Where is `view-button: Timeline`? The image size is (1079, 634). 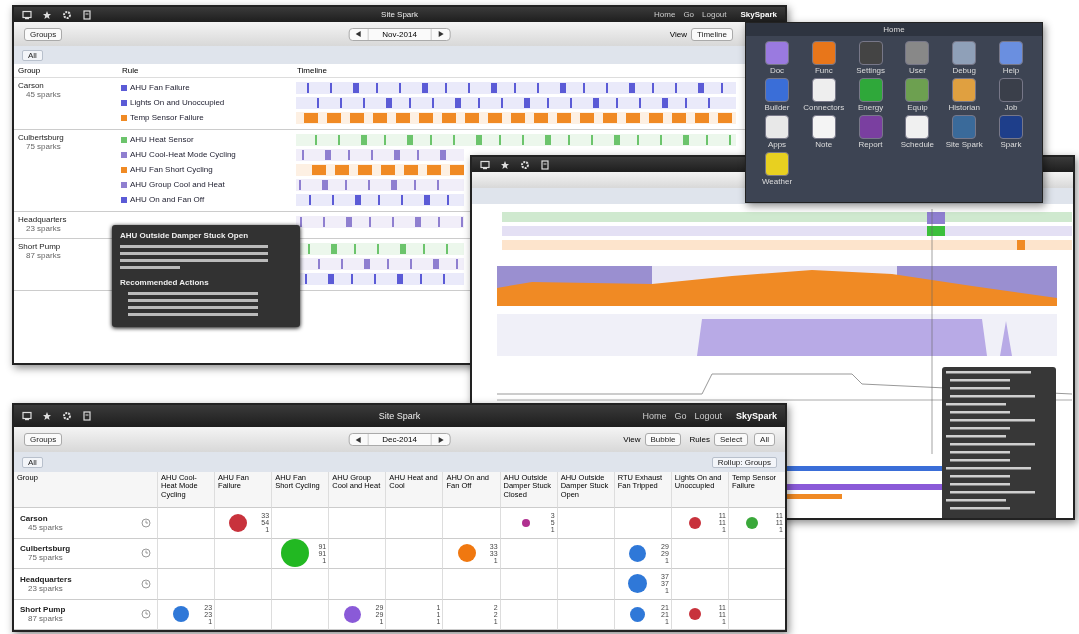 view-button: Timeline is located at coordinates (712, 34).